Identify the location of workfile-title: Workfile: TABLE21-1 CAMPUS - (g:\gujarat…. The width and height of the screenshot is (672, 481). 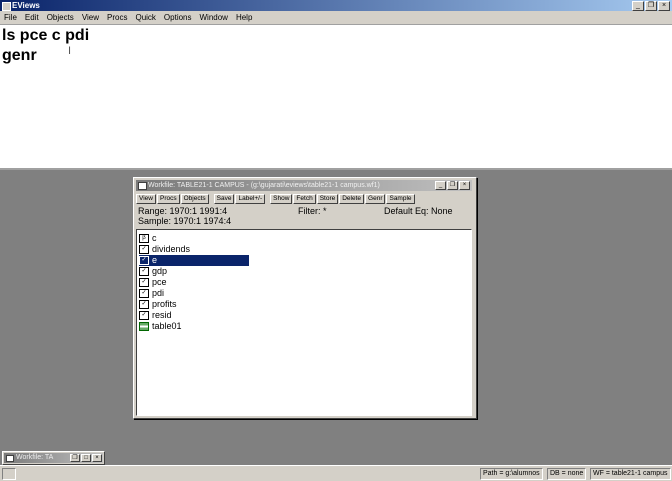
(264, 185).